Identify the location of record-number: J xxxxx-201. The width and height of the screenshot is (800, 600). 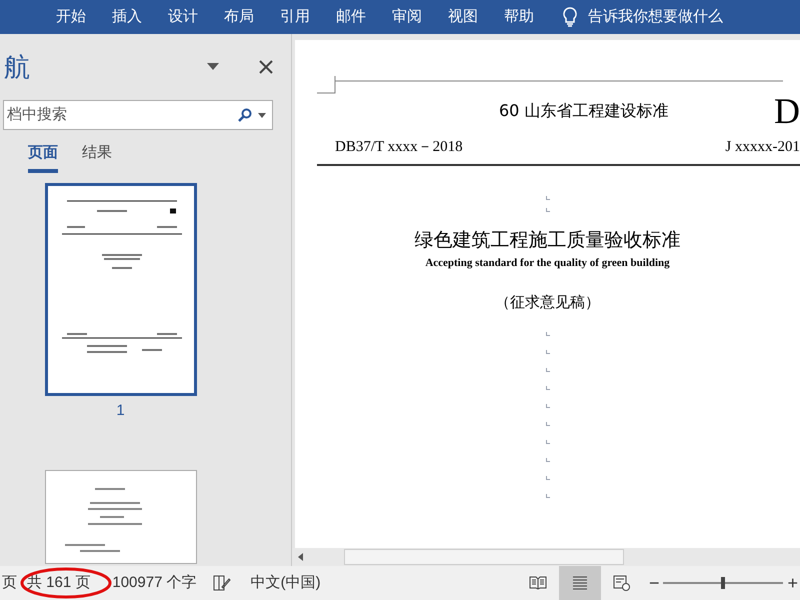
(762, 147).